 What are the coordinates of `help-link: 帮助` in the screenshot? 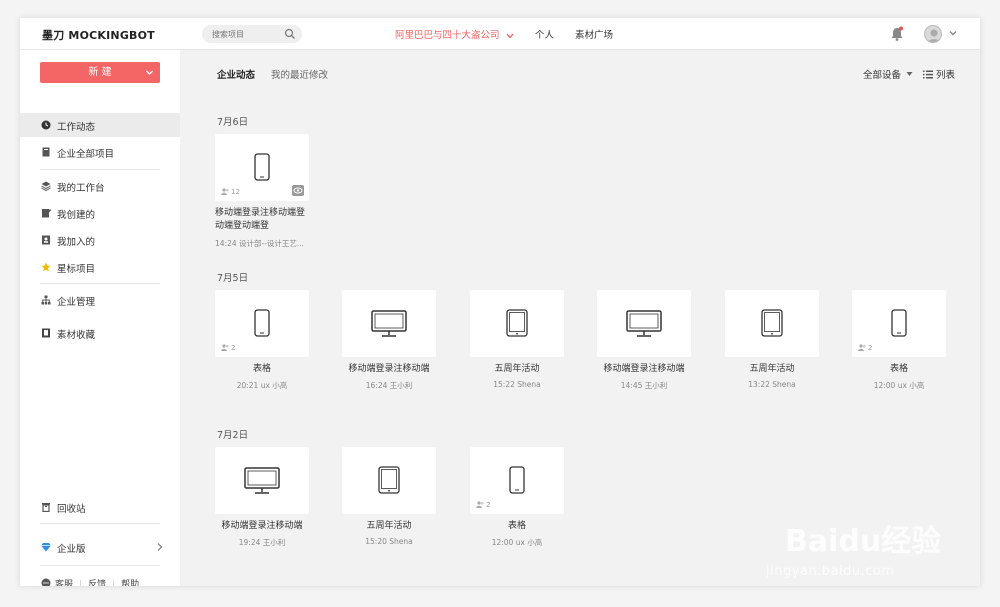 It's located at (130, 583).